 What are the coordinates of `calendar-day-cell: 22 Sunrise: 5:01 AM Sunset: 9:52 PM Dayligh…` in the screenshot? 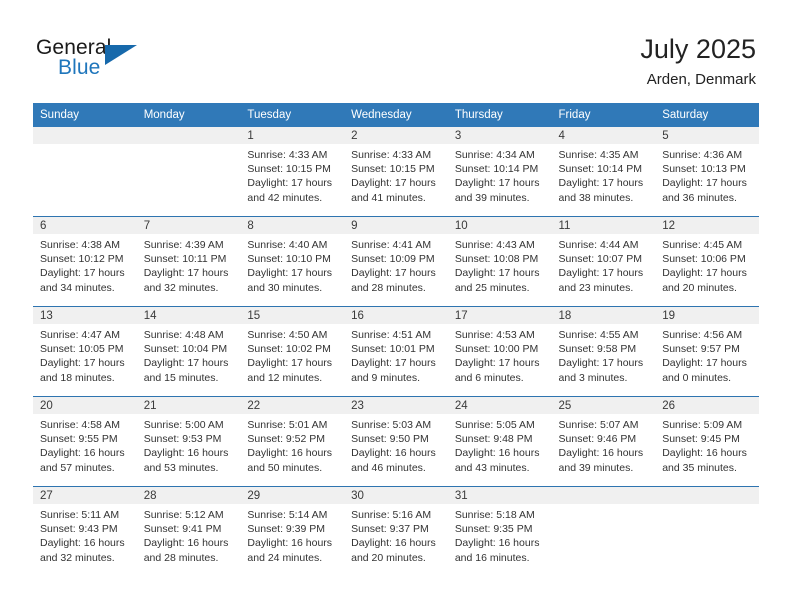 It's located at (292, 441).